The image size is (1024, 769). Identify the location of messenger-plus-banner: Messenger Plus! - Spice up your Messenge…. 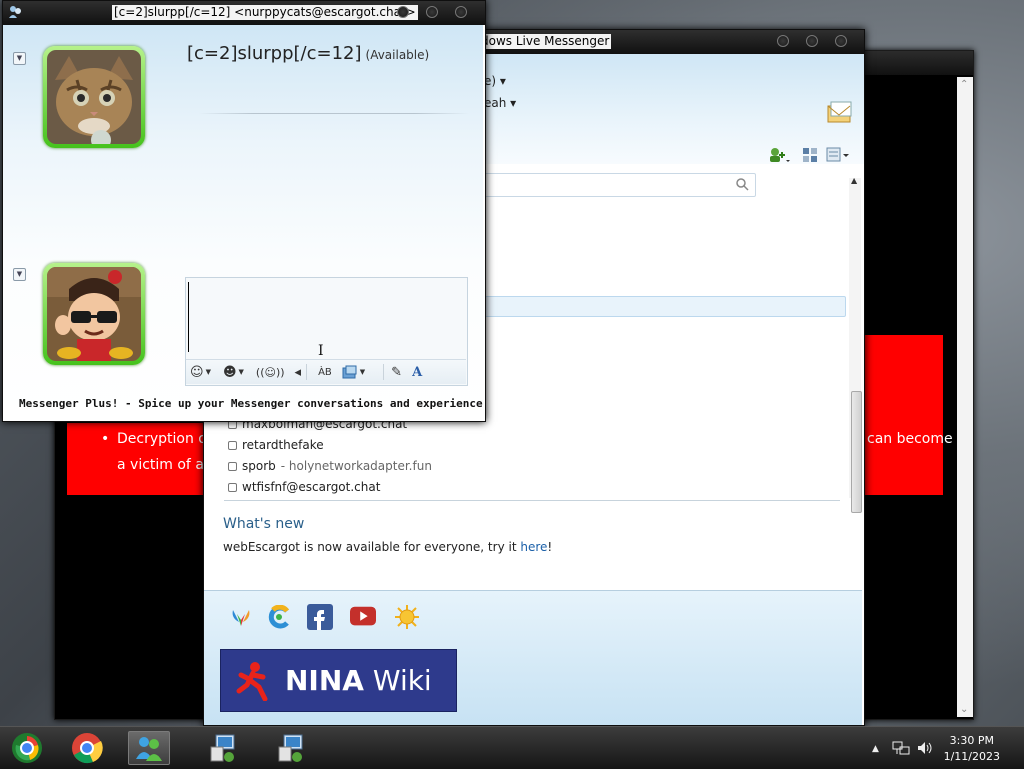
(243, 405).